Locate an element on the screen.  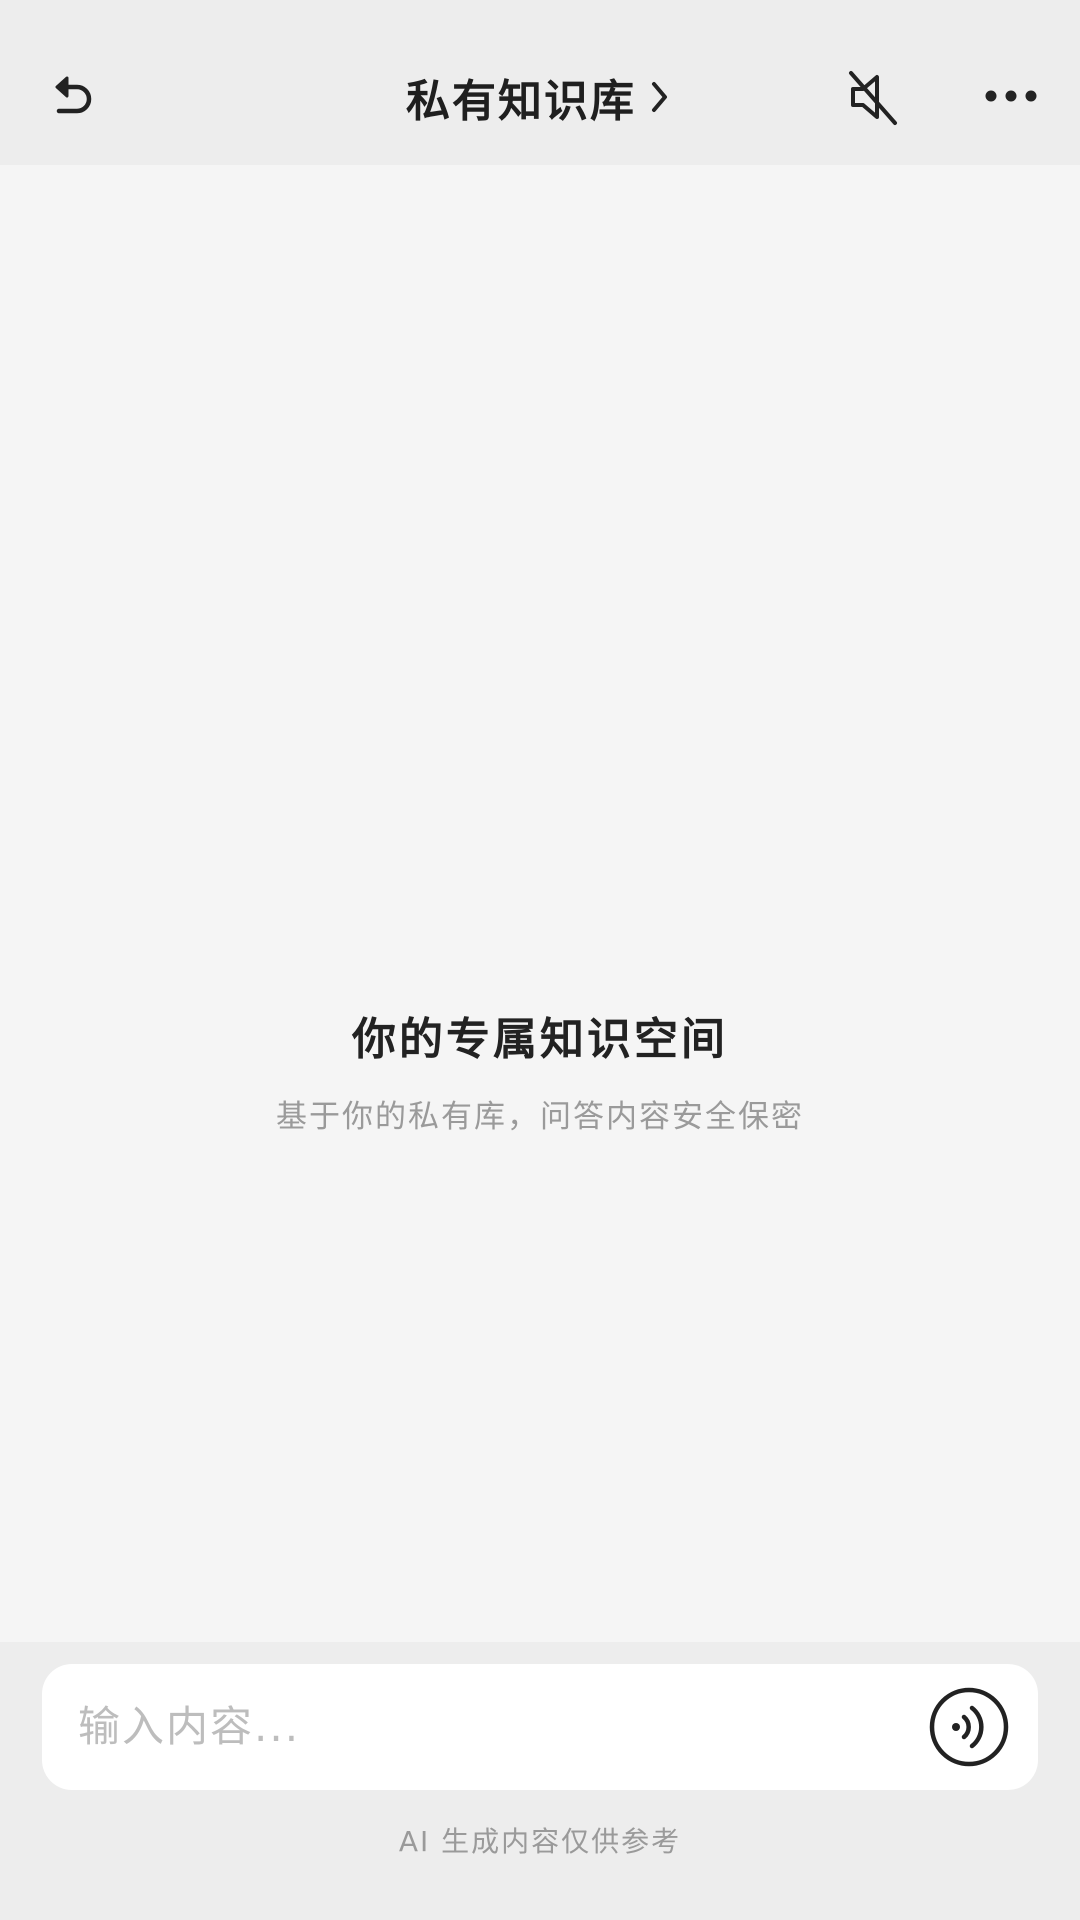
ai-disclaimer: AI 生成内容仅供参考 is located at coordinates (540, 1841).